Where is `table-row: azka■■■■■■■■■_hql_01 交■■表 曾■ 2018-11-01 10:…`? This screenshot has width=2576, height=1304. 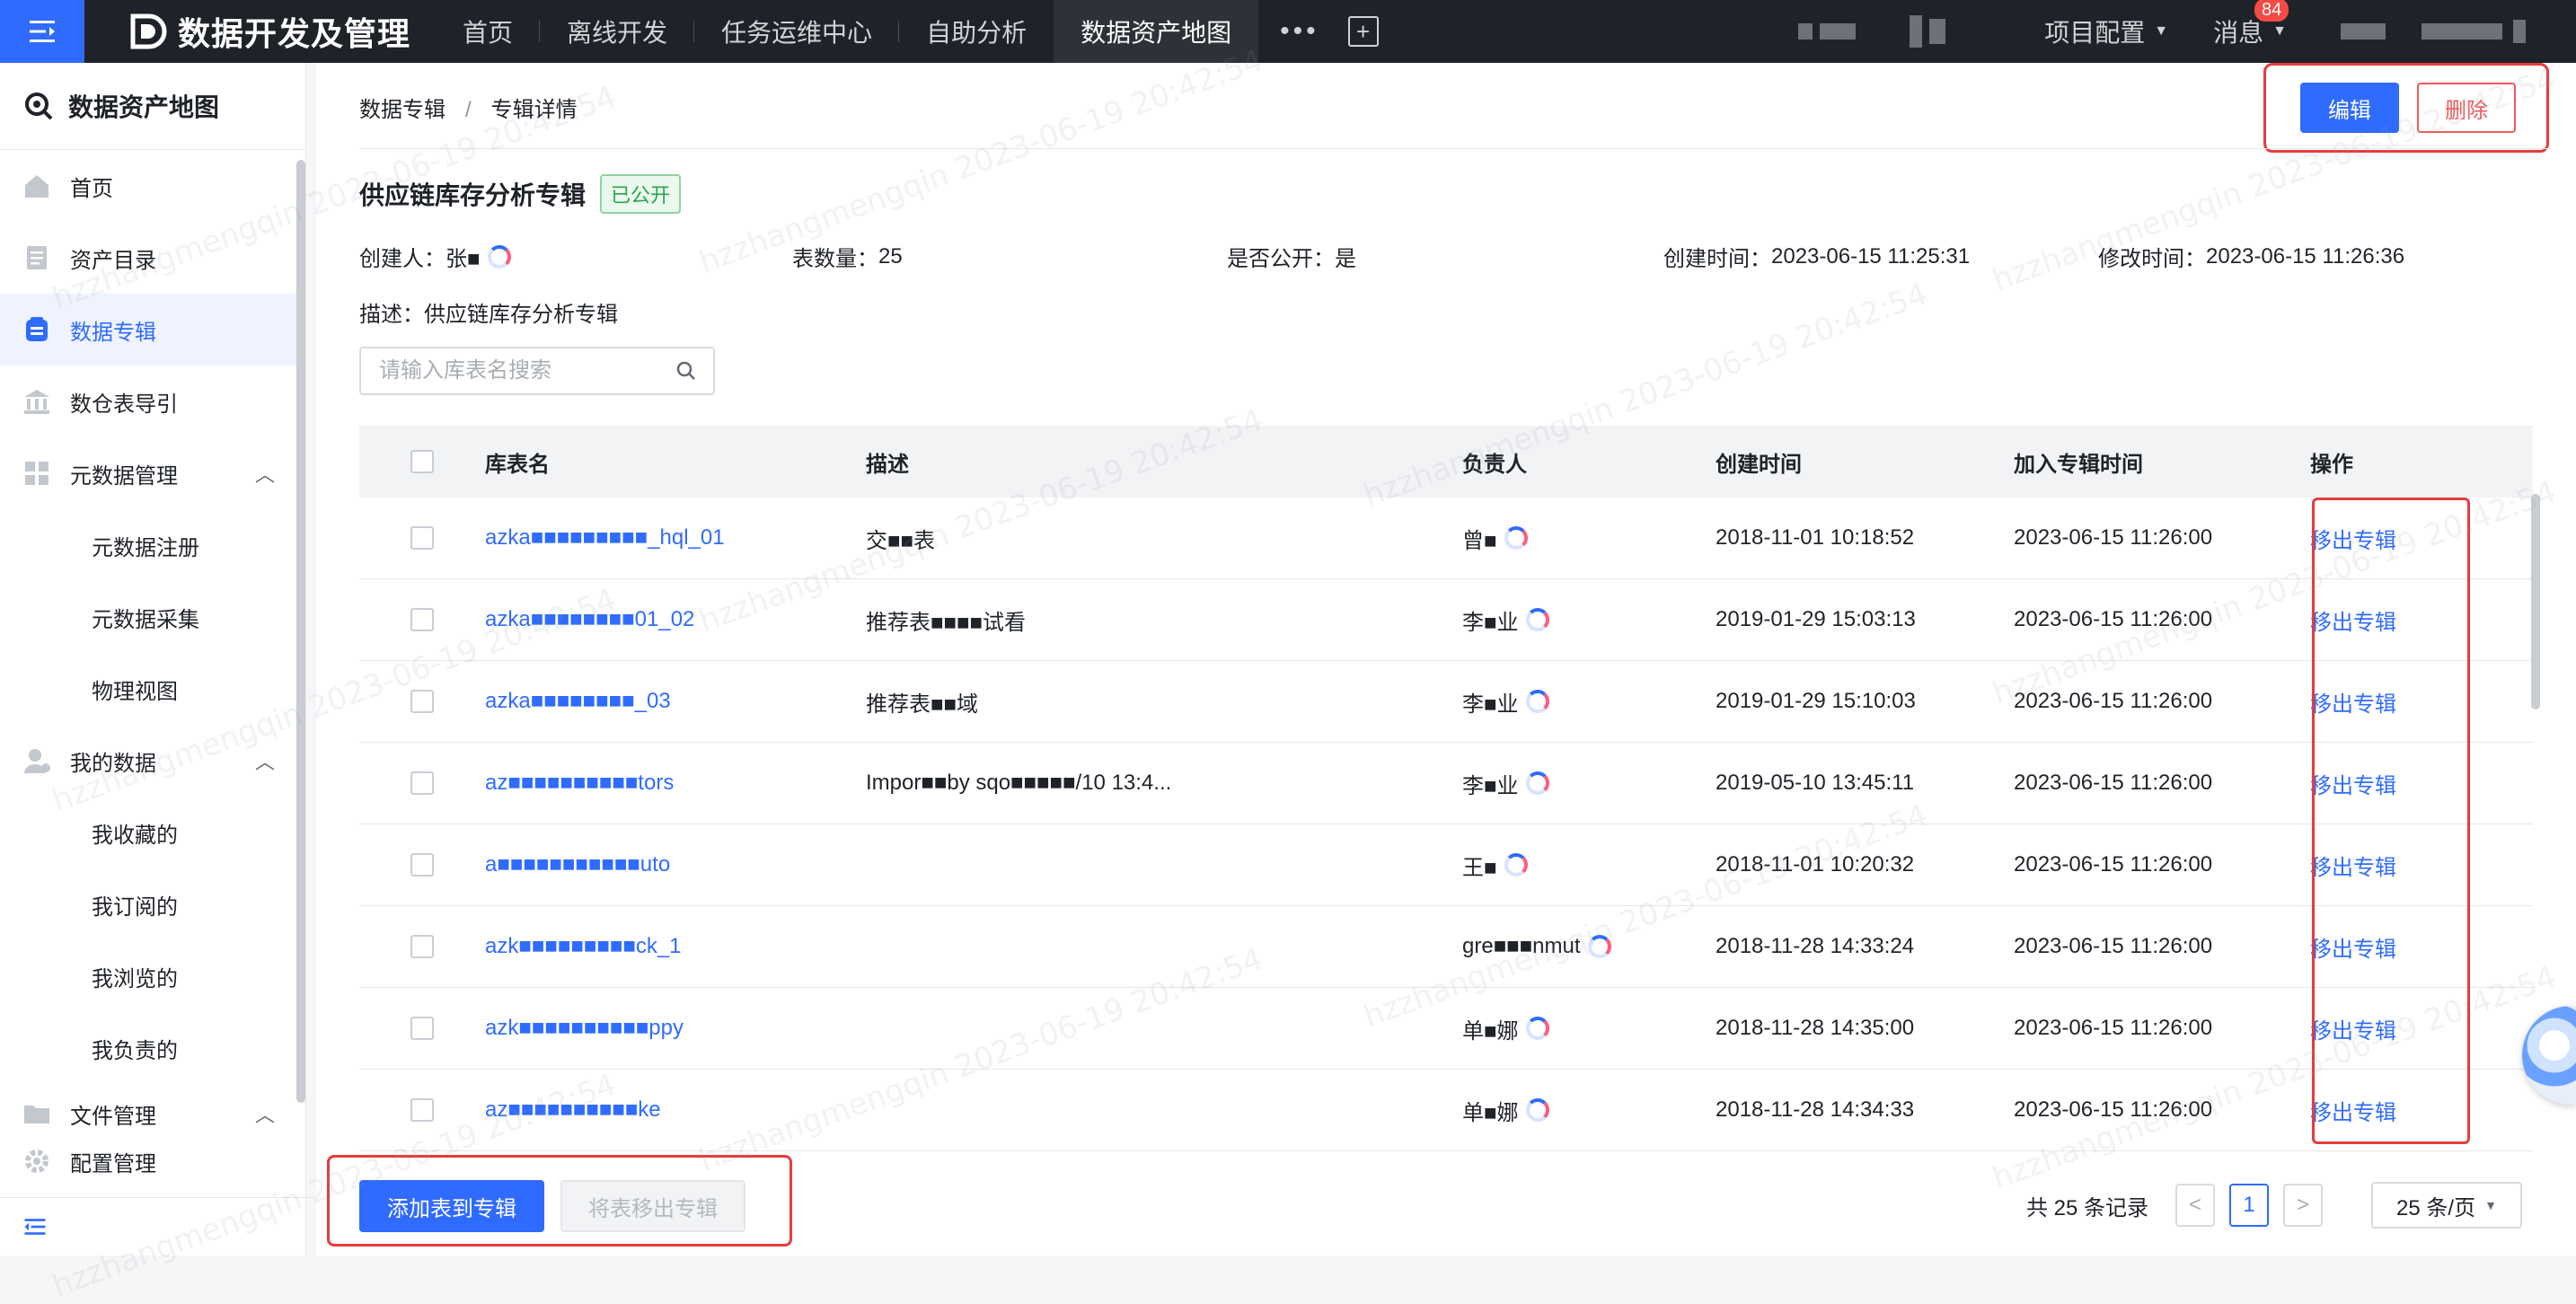
table-row: azka■■■■■■■■■_hql_01 交■■表 曾■ 2018-11-01 10:… is located at coordinates (1446, 538).